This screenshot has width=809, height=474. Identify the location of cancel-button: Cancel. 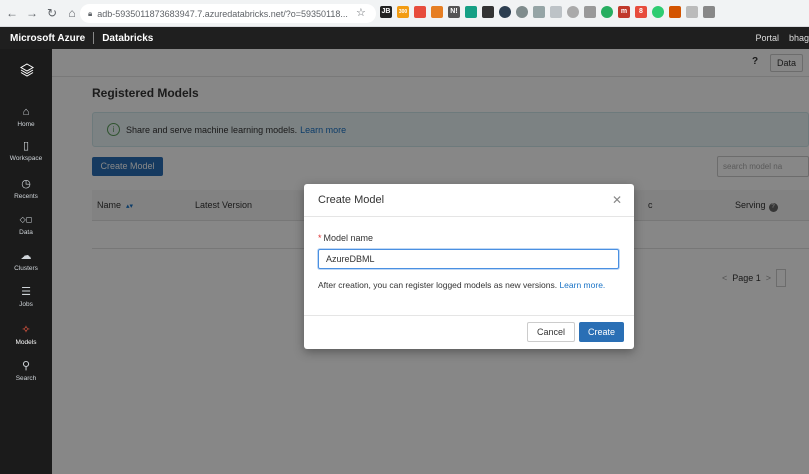
(551, 332).